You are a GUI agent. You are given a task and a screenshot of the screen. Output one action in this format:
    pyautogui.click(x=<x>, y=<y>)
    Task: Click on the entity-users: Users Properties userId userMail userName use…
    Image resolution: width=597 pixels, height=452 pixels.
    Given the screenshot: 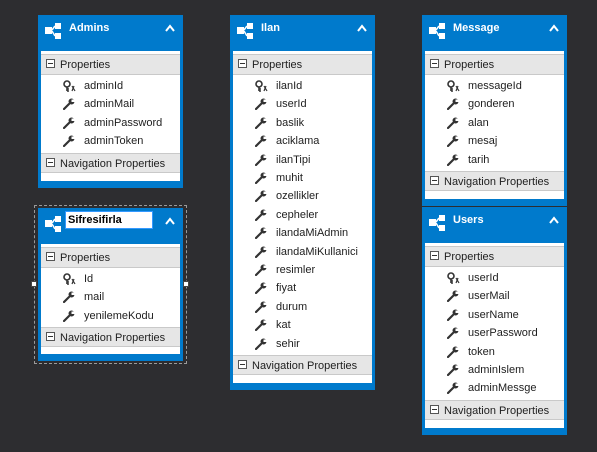 What is the action you would take?
    pyautogui.click(x=494, y=321)
    